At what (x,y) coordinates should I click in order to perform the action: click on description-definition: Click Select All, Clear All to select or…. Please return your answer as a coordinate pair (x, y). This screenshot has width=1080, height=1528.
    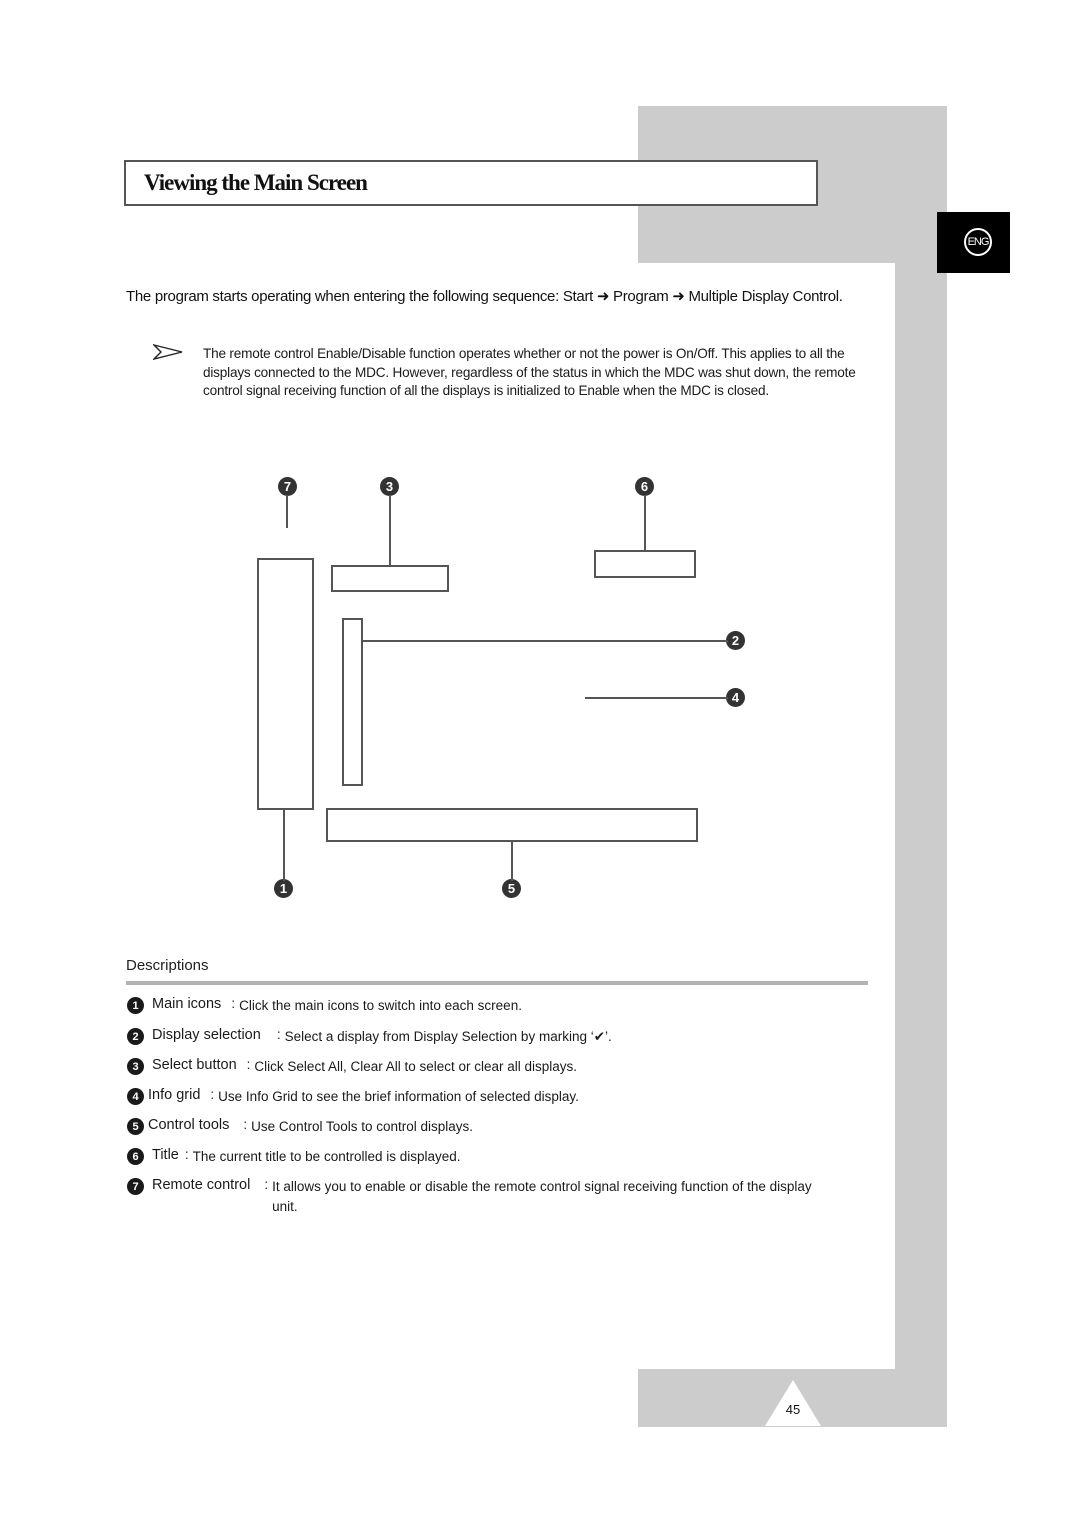
    Looking at the image, I should click on (416, 1066).